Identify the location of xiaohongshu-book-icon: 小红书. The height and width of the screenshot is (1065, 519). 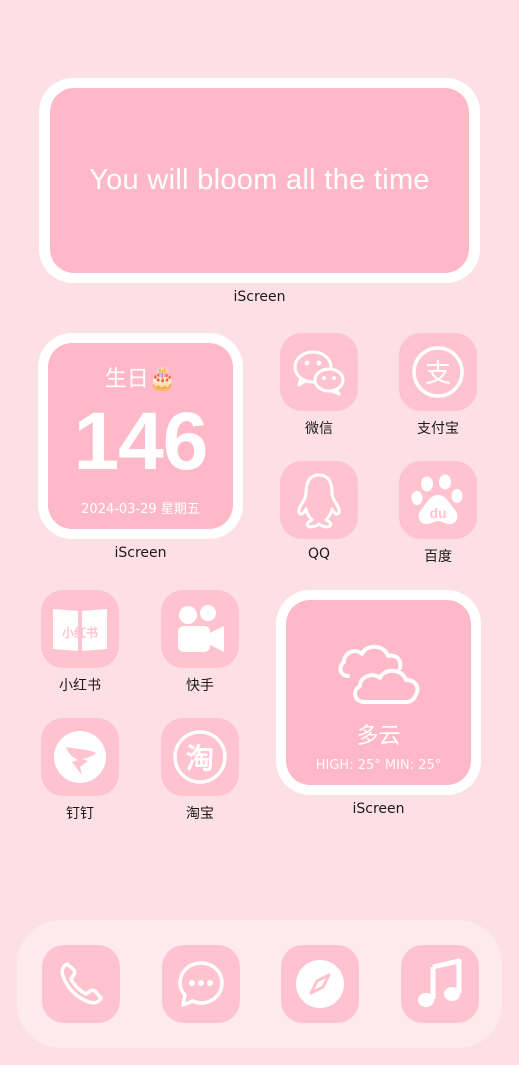
(80, 629).